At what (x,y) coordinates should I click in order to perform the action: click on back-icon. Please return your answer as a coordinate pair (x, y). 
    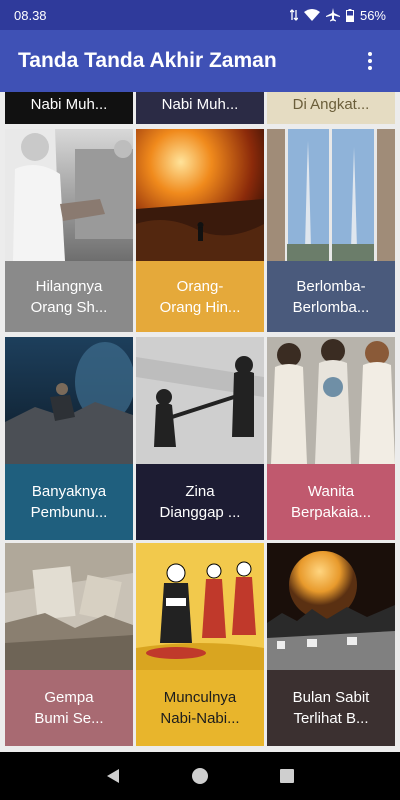
    Looking at the image, I should click on (113, 776).